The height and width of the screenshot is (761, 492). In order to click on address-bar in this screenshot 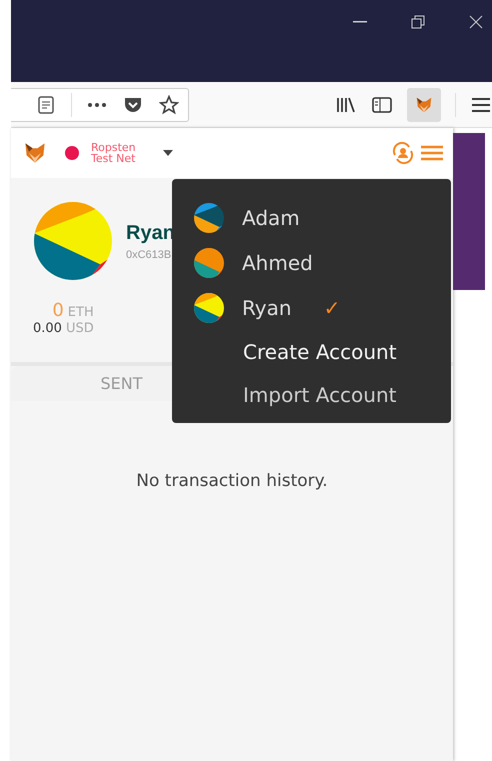, I will do `click(100, 105)`.